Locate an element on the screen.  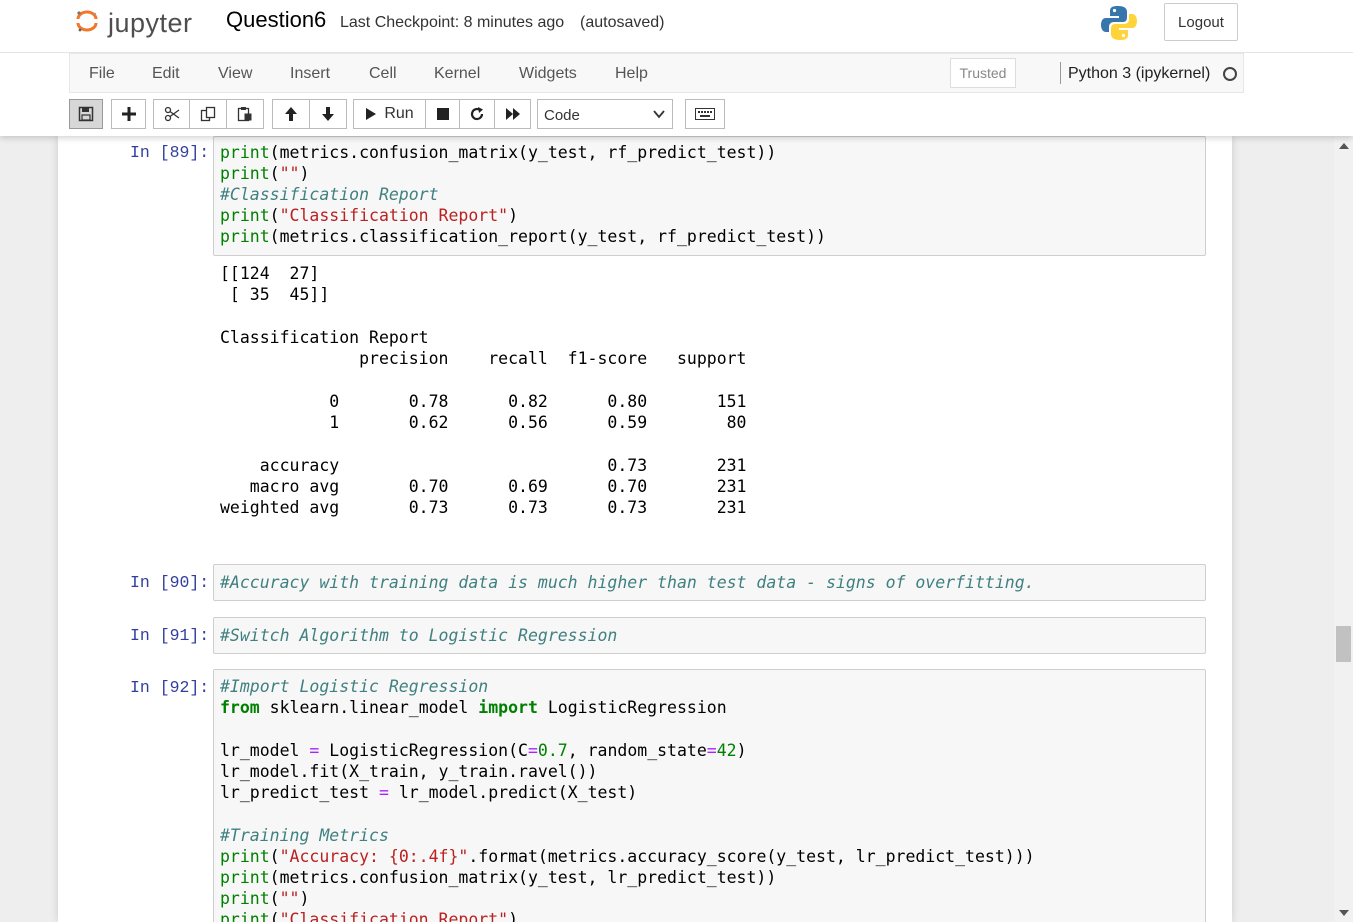
save-button is located at coordinates (86, 114).